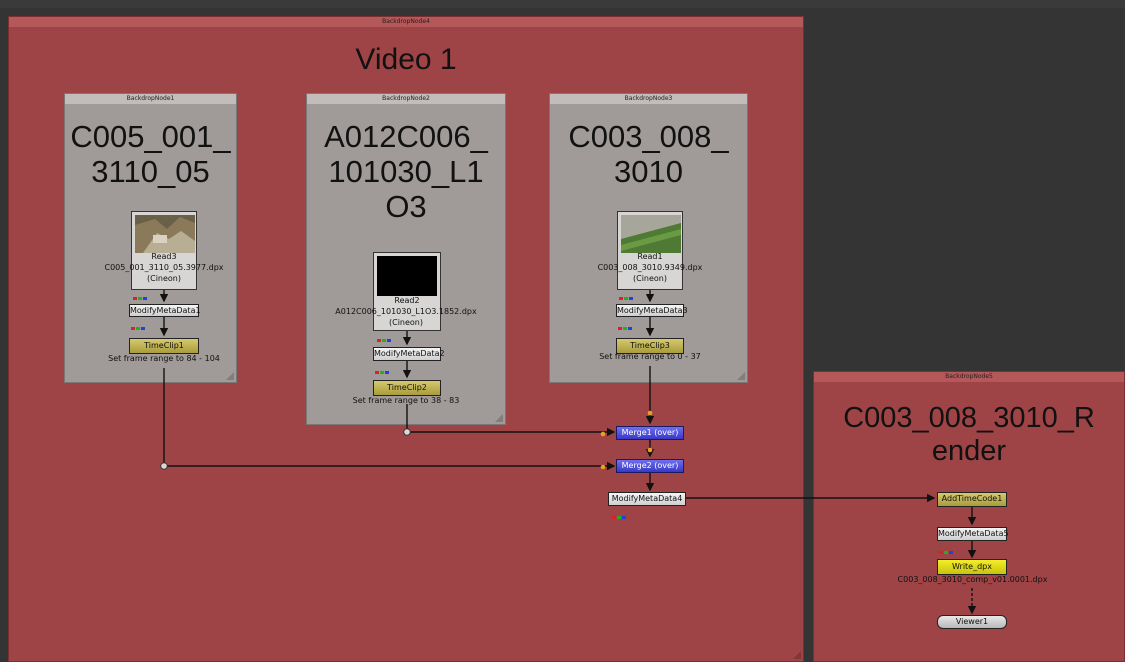 The height and width of the screenshot is (662, 1125). I want to click on read1-file: C003_008_3010.9349.dpx, so click(650, 267).